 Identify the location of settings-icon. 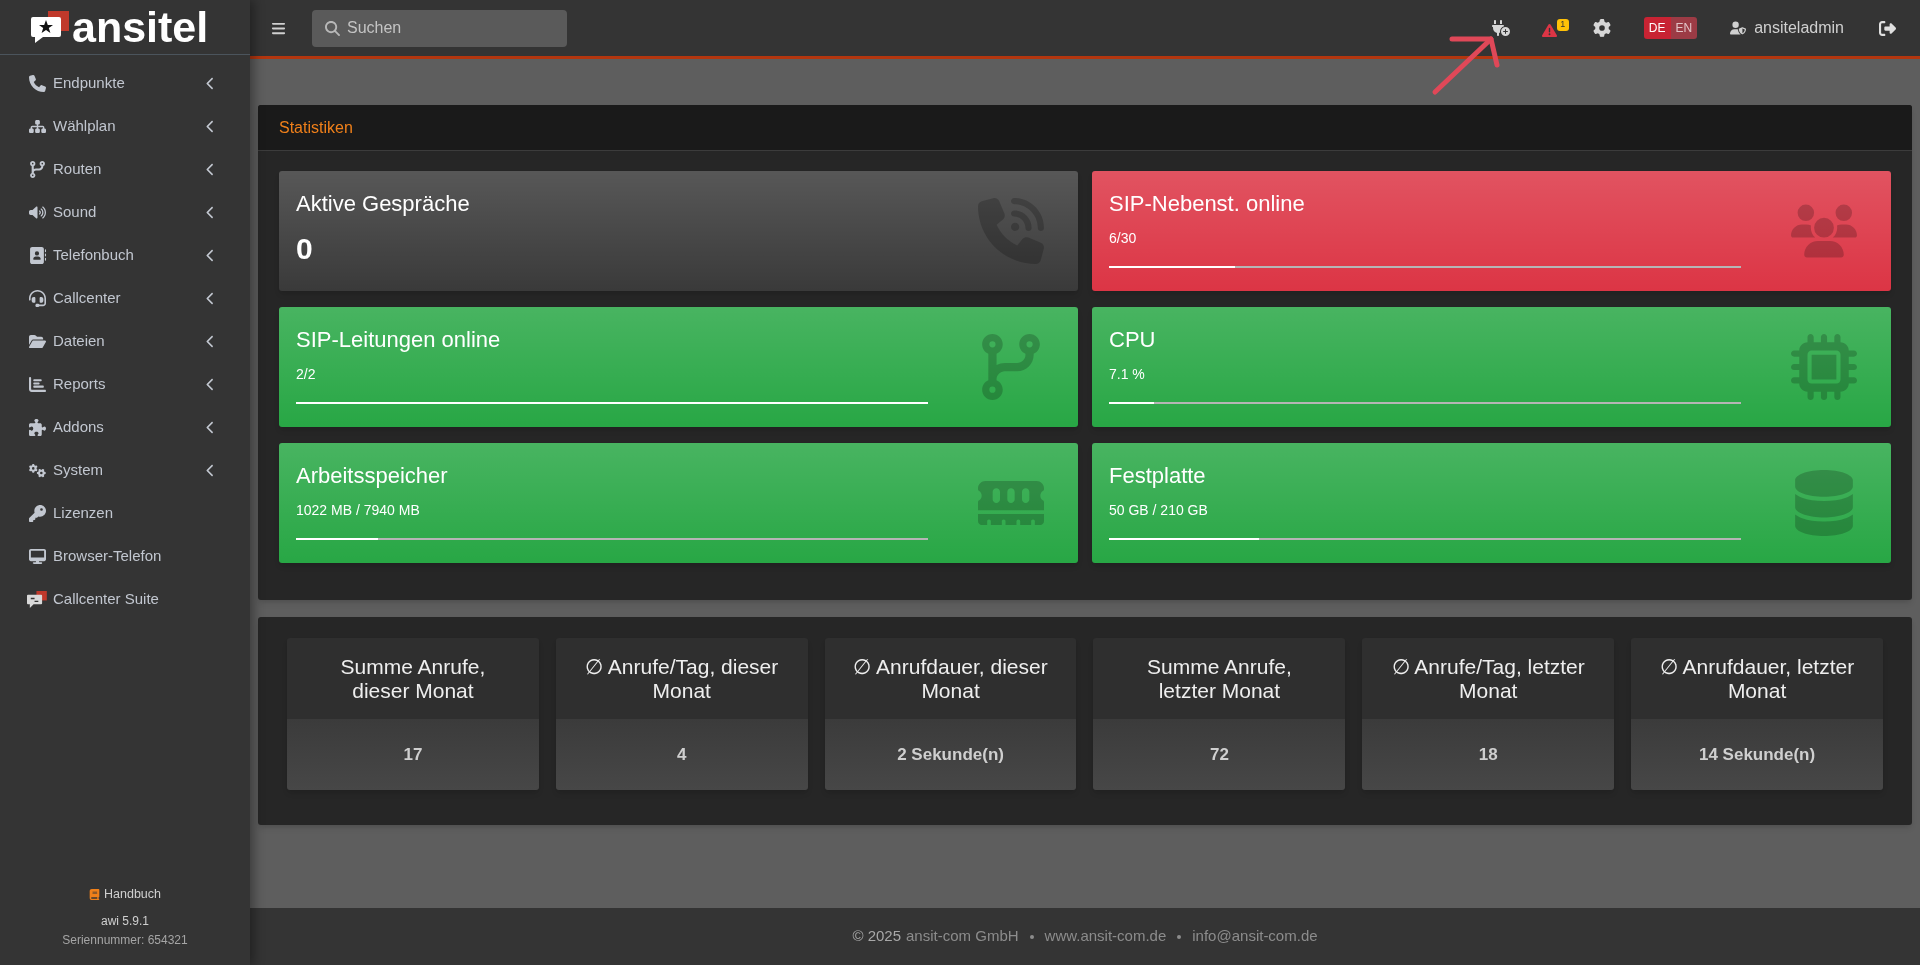
(1601, 28).